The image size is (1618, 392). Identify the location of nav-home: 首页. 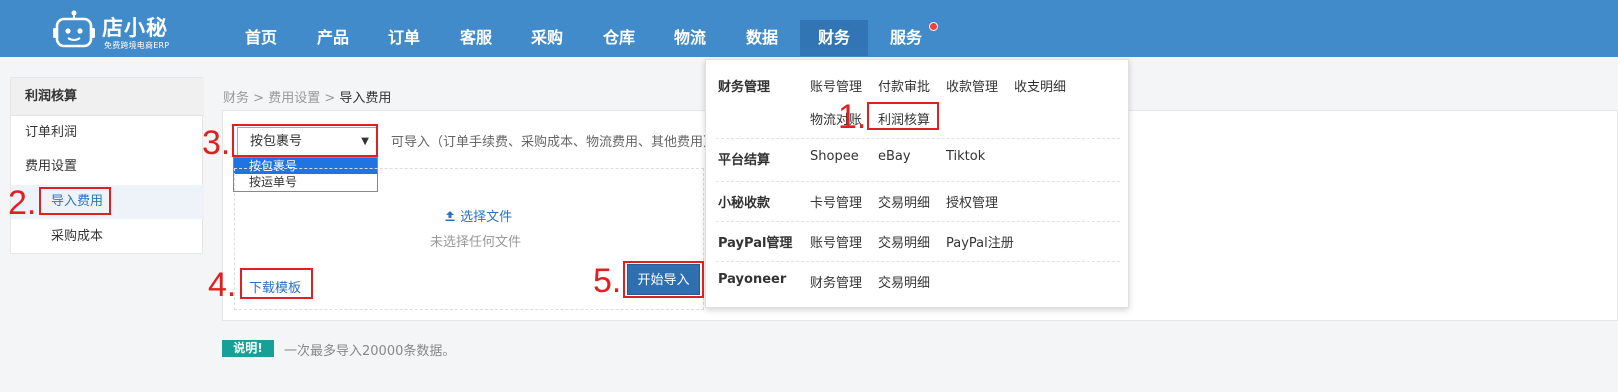
(261, 38).